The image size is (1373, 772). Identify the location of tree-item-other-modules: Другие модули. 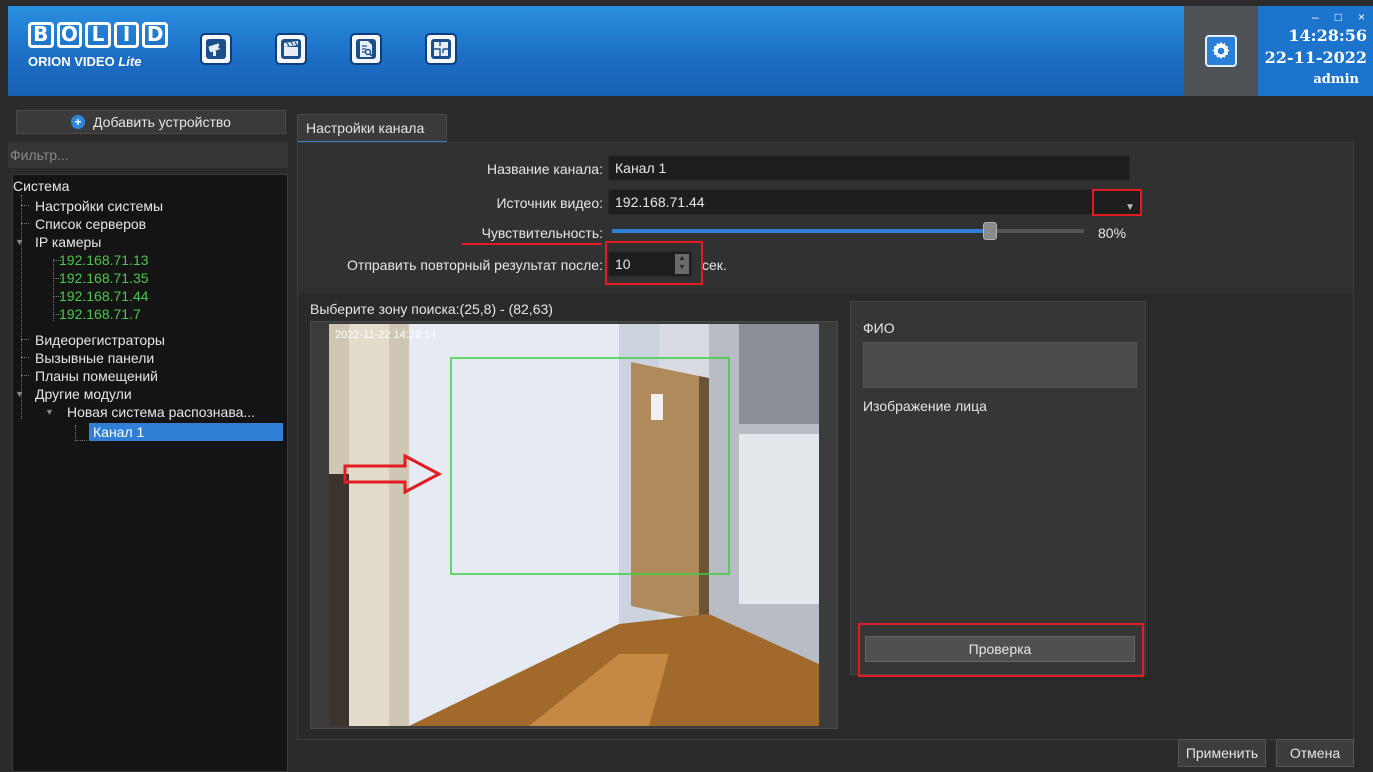
(83, 394).